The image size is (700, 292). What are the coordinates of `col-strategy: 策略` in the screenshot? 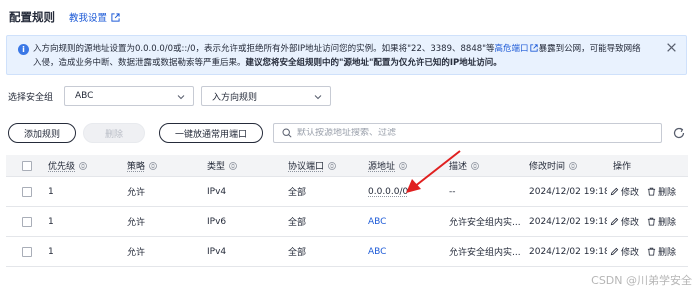 It's located at (142, 165).